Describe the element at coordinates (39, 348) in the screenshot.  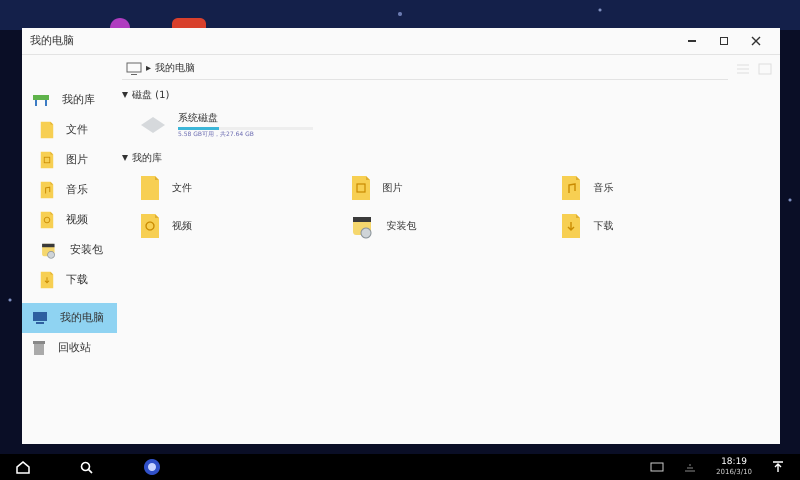
I see `trash-icon` at that location.